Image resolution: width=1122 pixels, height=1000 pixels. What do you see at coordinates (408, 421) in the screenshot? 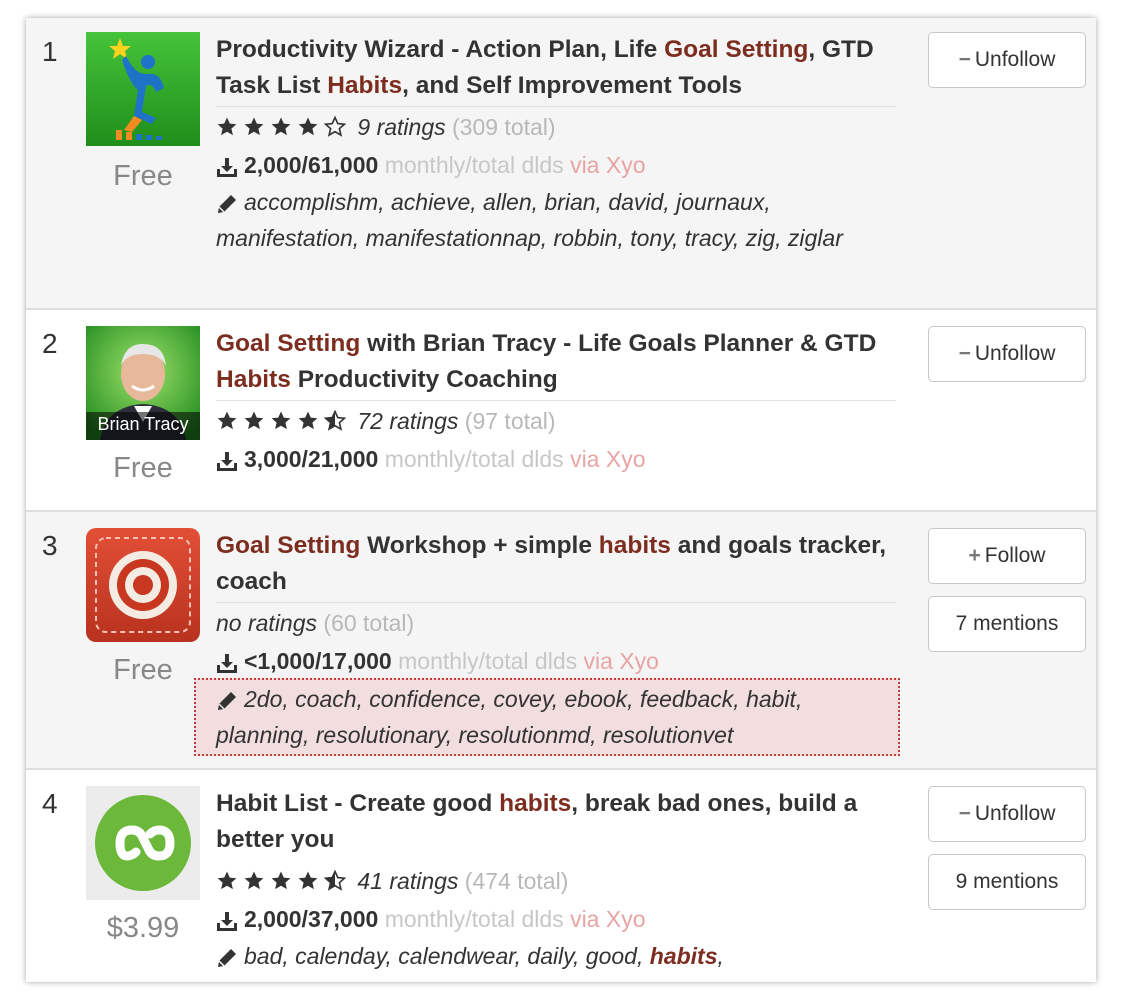
I see `ratings-count: 72 ratings` at bounding box center [408, 421].